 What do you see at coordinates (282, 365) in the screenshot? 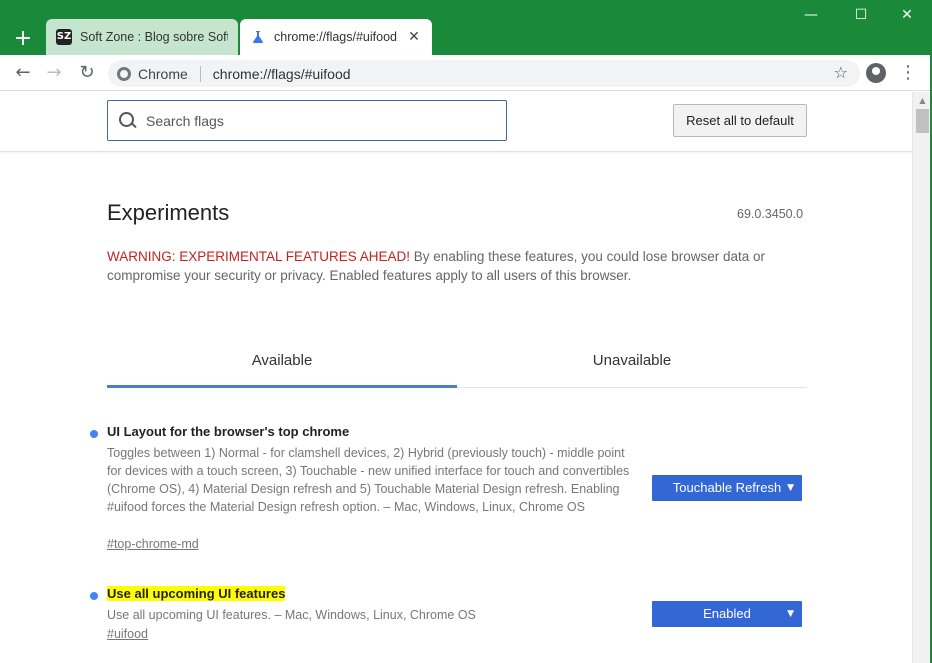
I see `tab-available: Available` at bounding box center [282, 365].